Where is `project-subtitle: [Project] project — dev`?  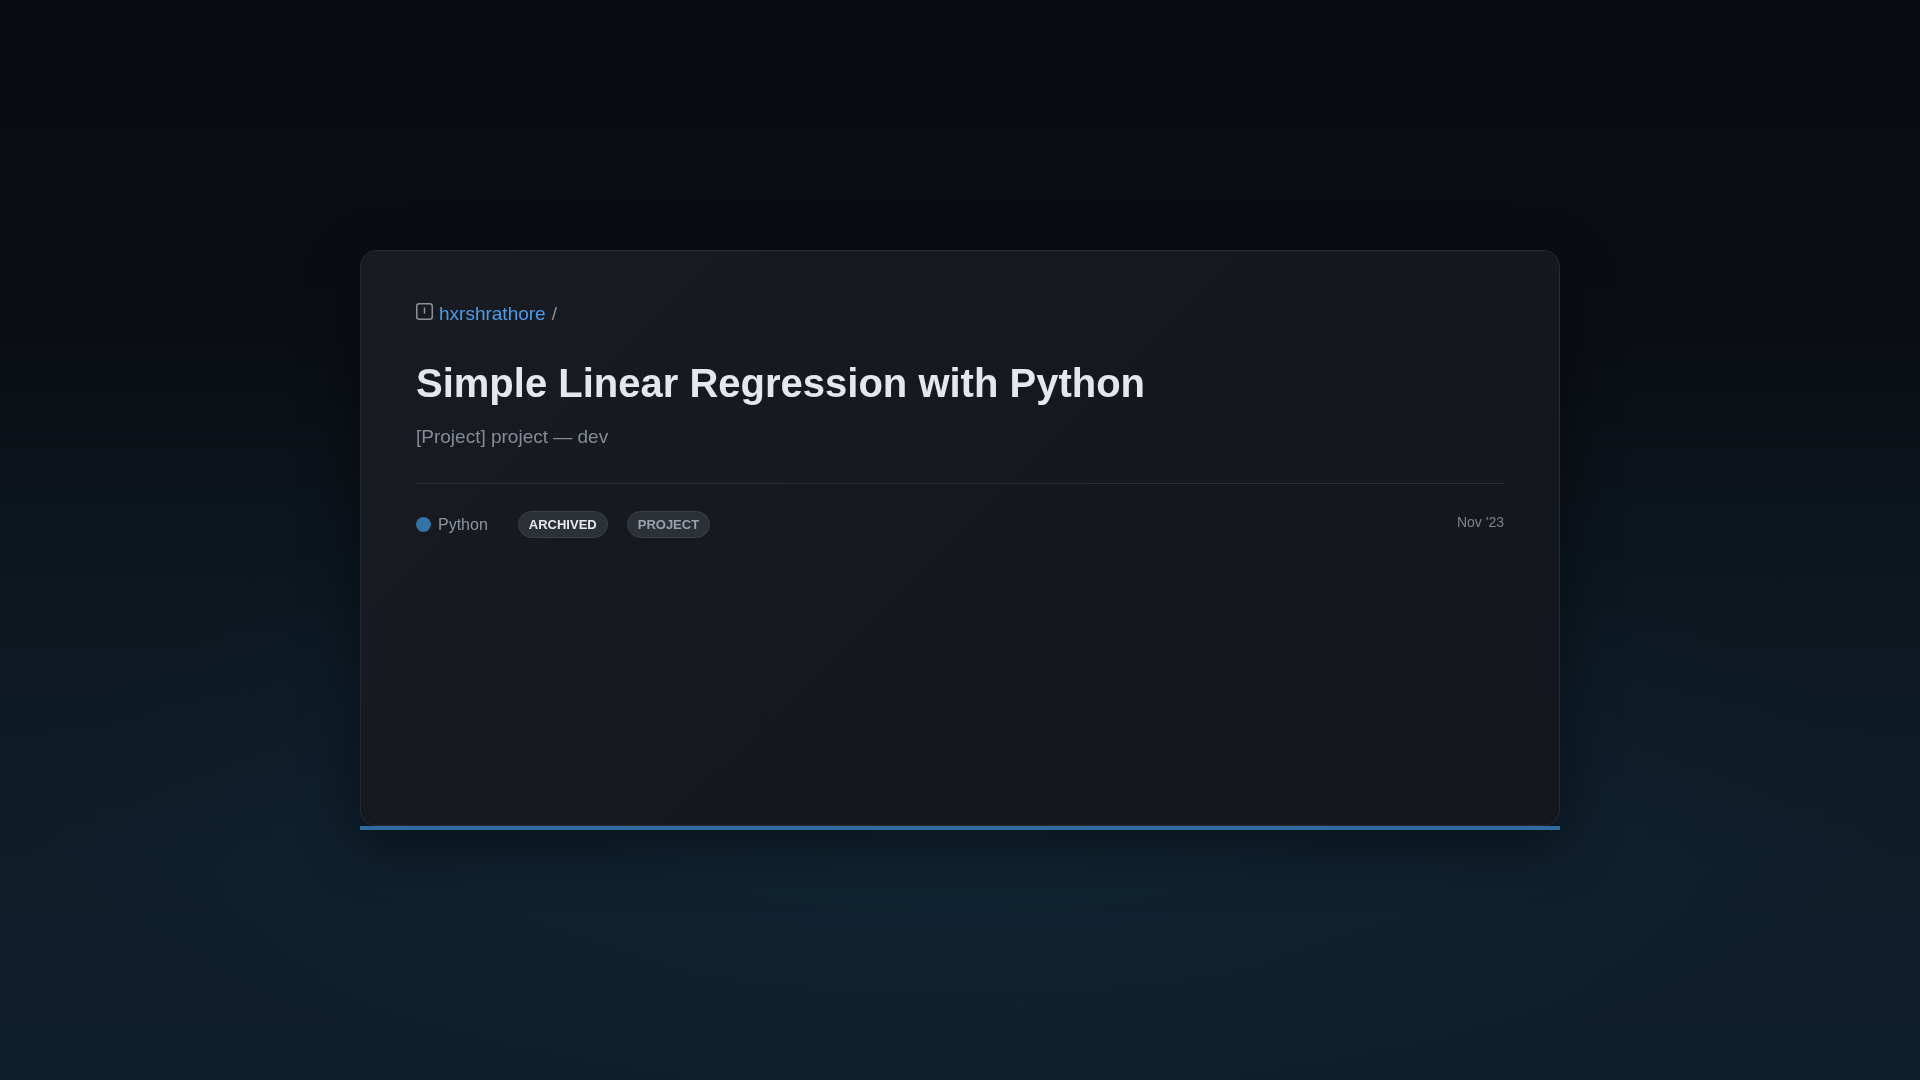
project-subtitle: [Project] project — dev is located at coordinates (513, 437).